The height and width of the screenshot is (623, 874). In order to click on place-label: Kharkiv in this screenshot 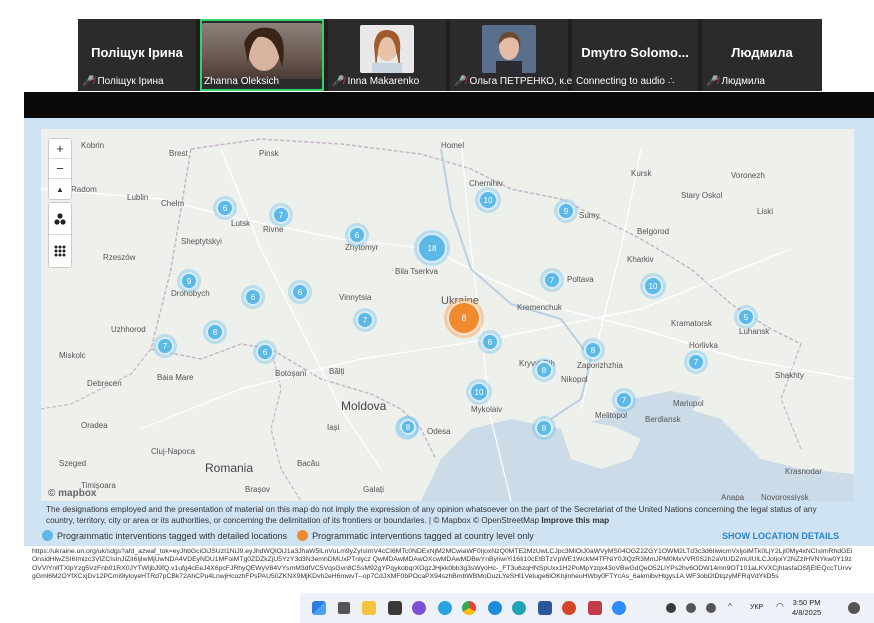, I will do `click(640, 259)`.